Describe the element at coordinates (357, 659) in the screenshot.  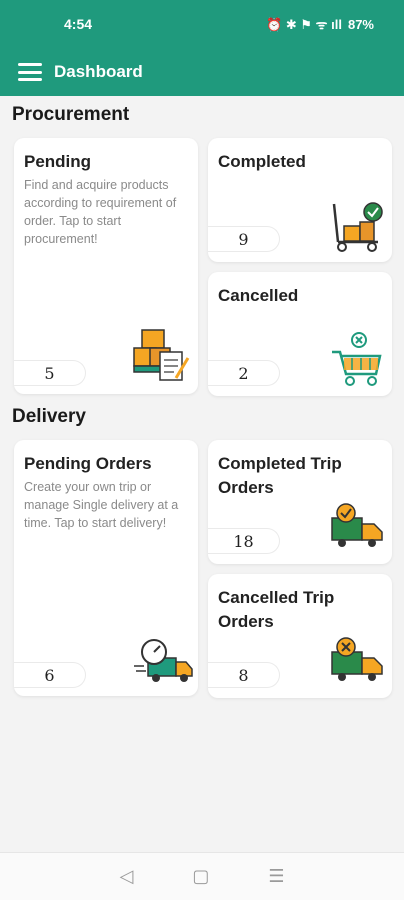
I see `truck-cancel-icon` at that location.